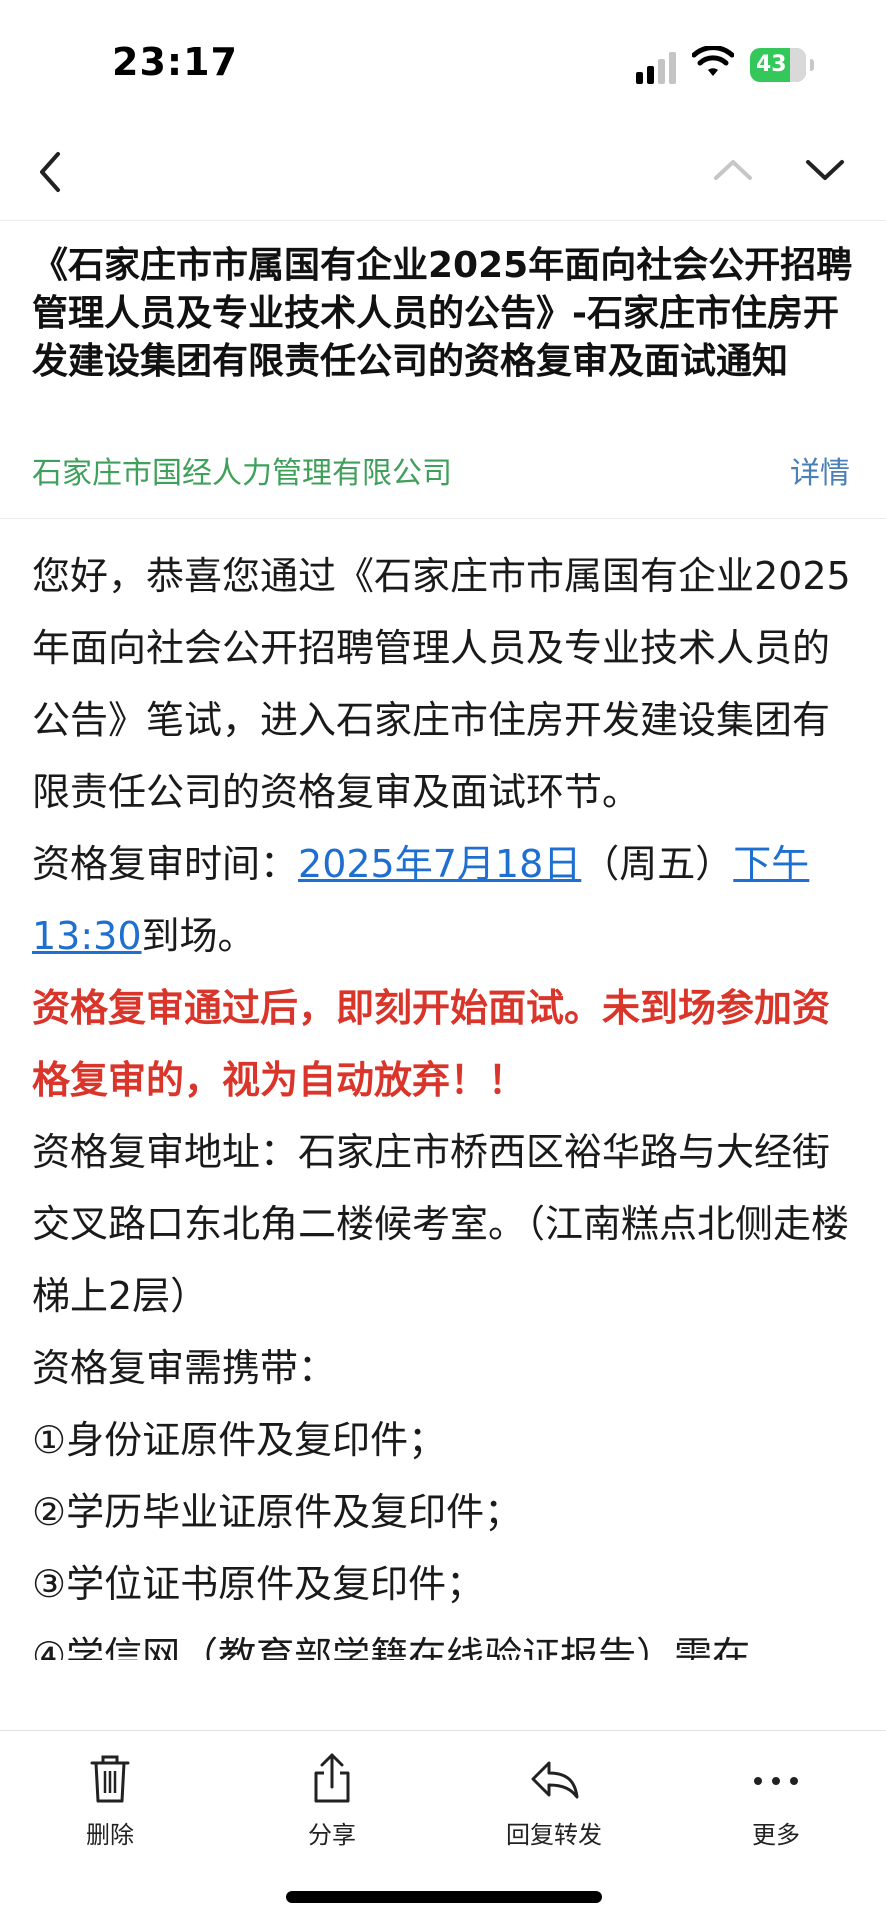  I want to click on more-label: 更多, so click(776, 1835).